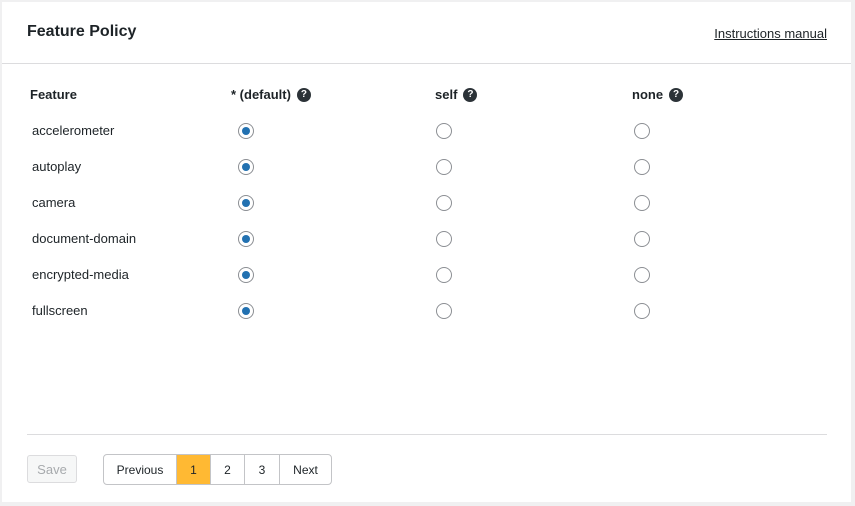 This screenshot has width=855, height=506. Describe the element at coordinates (305, 469) in the screenshot. I see `pagination-next-button: Next` at that location.